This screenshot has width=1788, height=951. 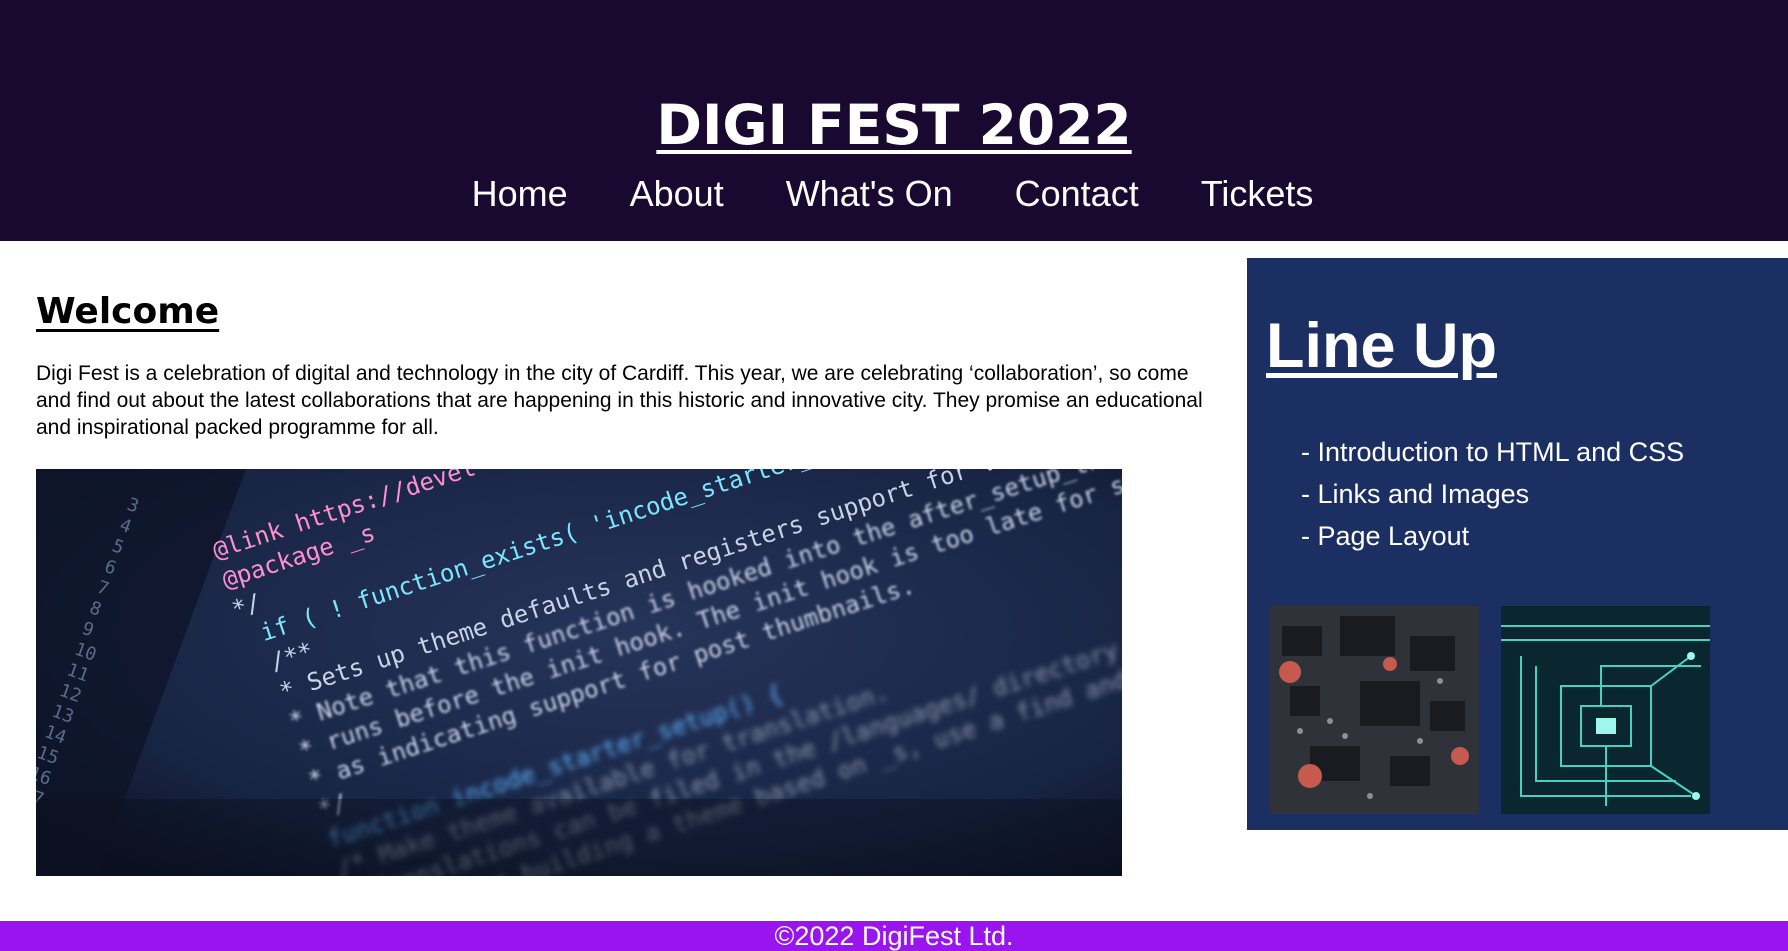 What do you see at coordinates (1415, 494) in the screenshot?
I see `lineup-item: - Links and Images` at bounding box center [1415, 494].